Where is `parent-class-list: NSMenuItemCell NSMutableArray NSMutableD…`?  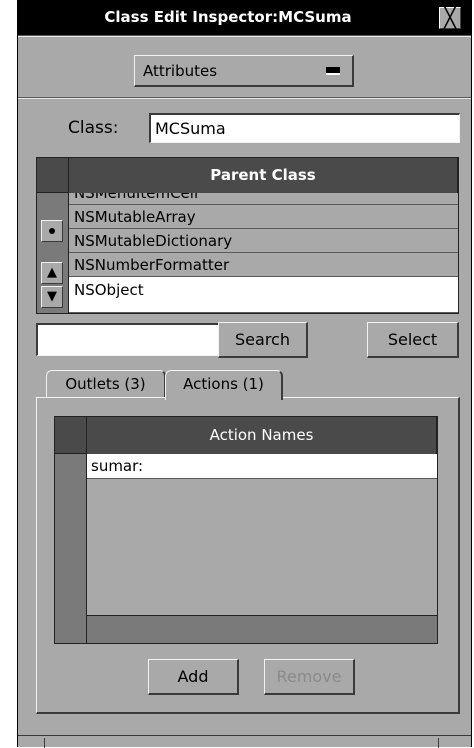
parent-class-list: NSMenuItemCell NSMutableArray NSMutableD… is located at coordinates (263, 253).